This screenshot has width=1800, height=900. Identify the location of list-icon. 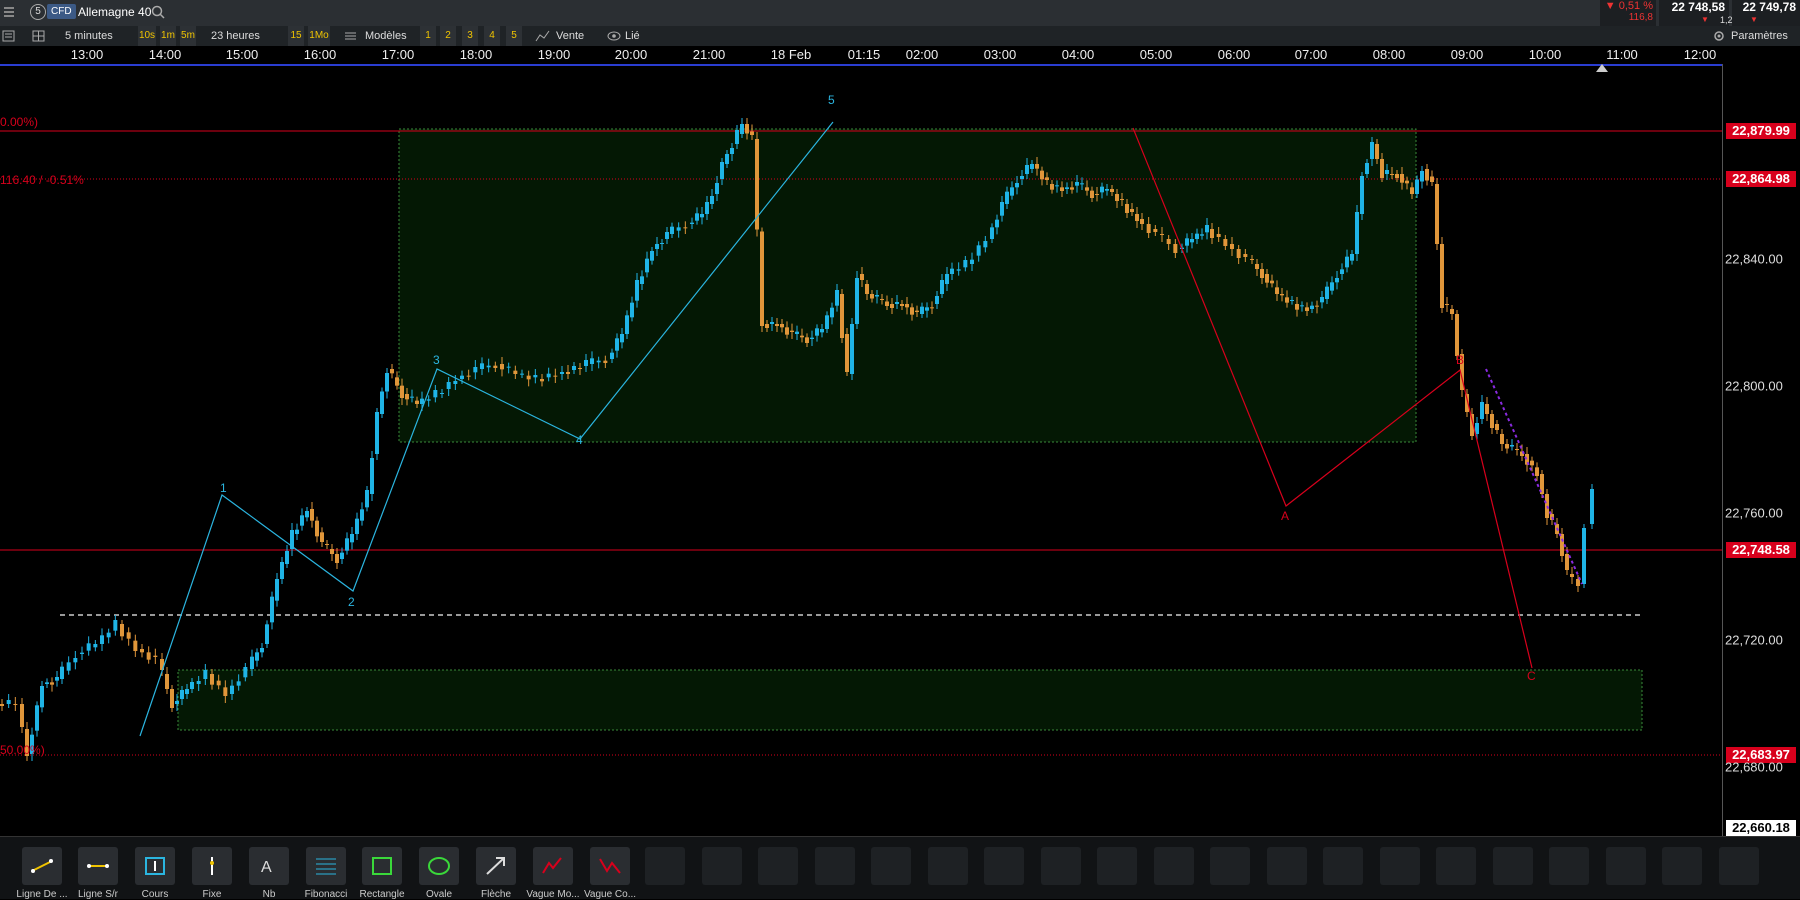
(9, 36).